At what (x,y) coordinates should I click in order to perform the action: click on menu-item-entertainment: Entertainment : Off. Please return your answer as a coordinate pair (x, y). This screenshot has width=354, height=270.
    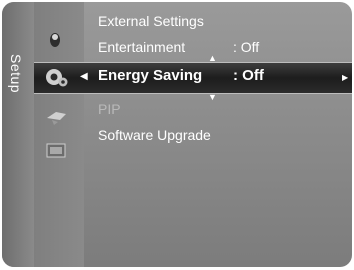
    Looking at the image, I should click on (178, 47).